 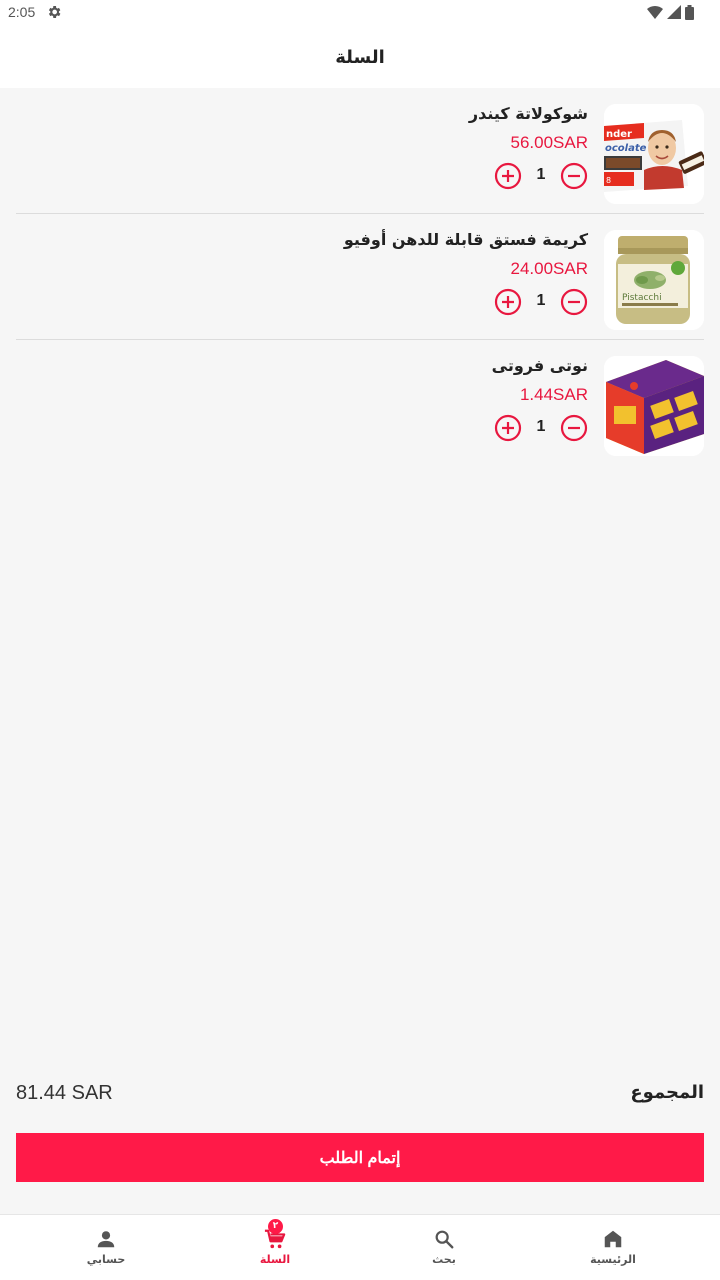 I want to click on svg-text: Pistacchi, so click(x=642, y=298).